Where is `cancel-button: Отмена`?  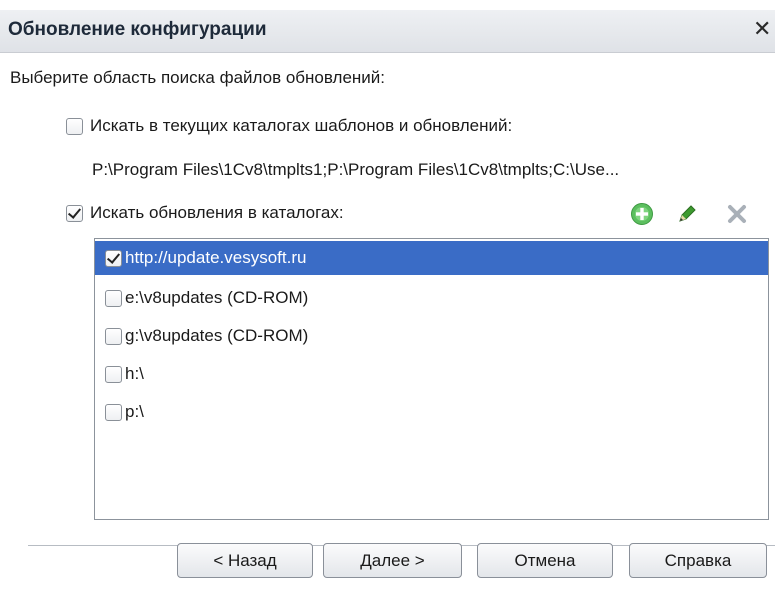
cancel-button: Отмена is located at coordinates (545, 560).